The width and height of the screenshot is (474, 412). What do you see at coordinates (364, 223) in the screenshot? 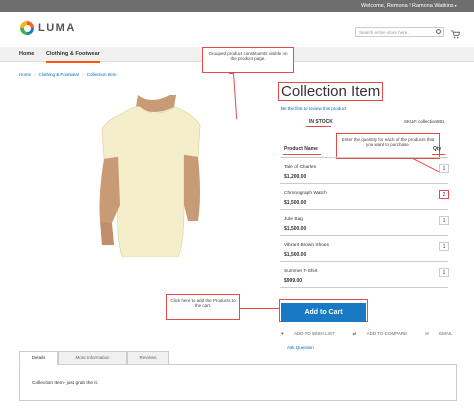
I see `table-row: Jute Bag $1,500.00 1` at bounding box center [364, 223].